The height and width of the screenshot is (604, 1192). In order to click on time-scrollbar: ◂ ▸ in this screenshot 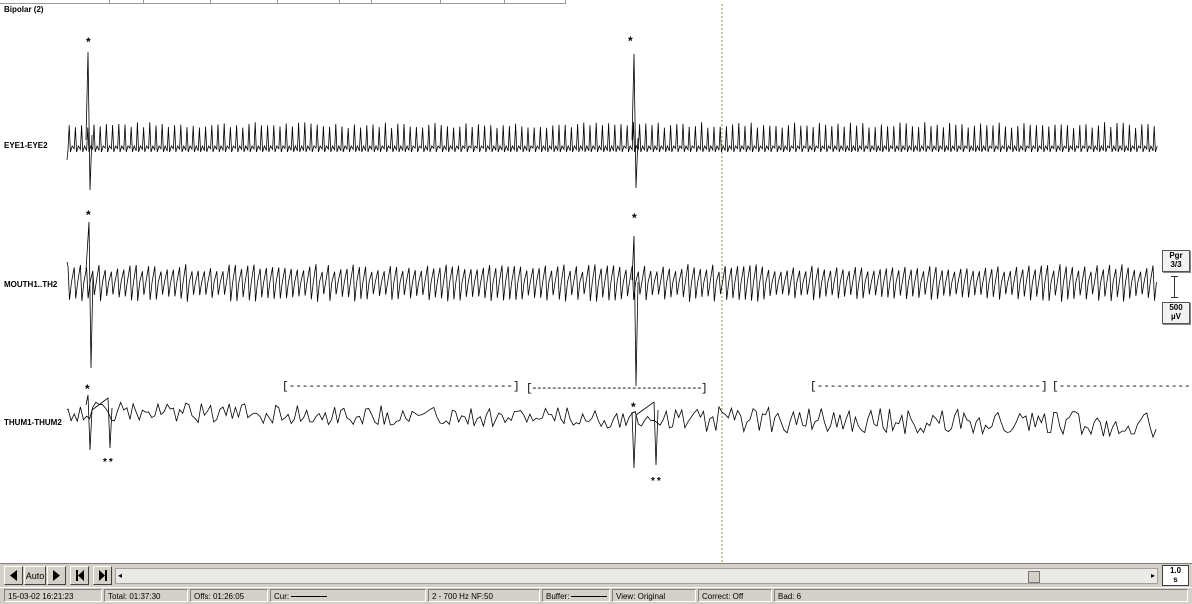, I will do `click(636, 576)`.